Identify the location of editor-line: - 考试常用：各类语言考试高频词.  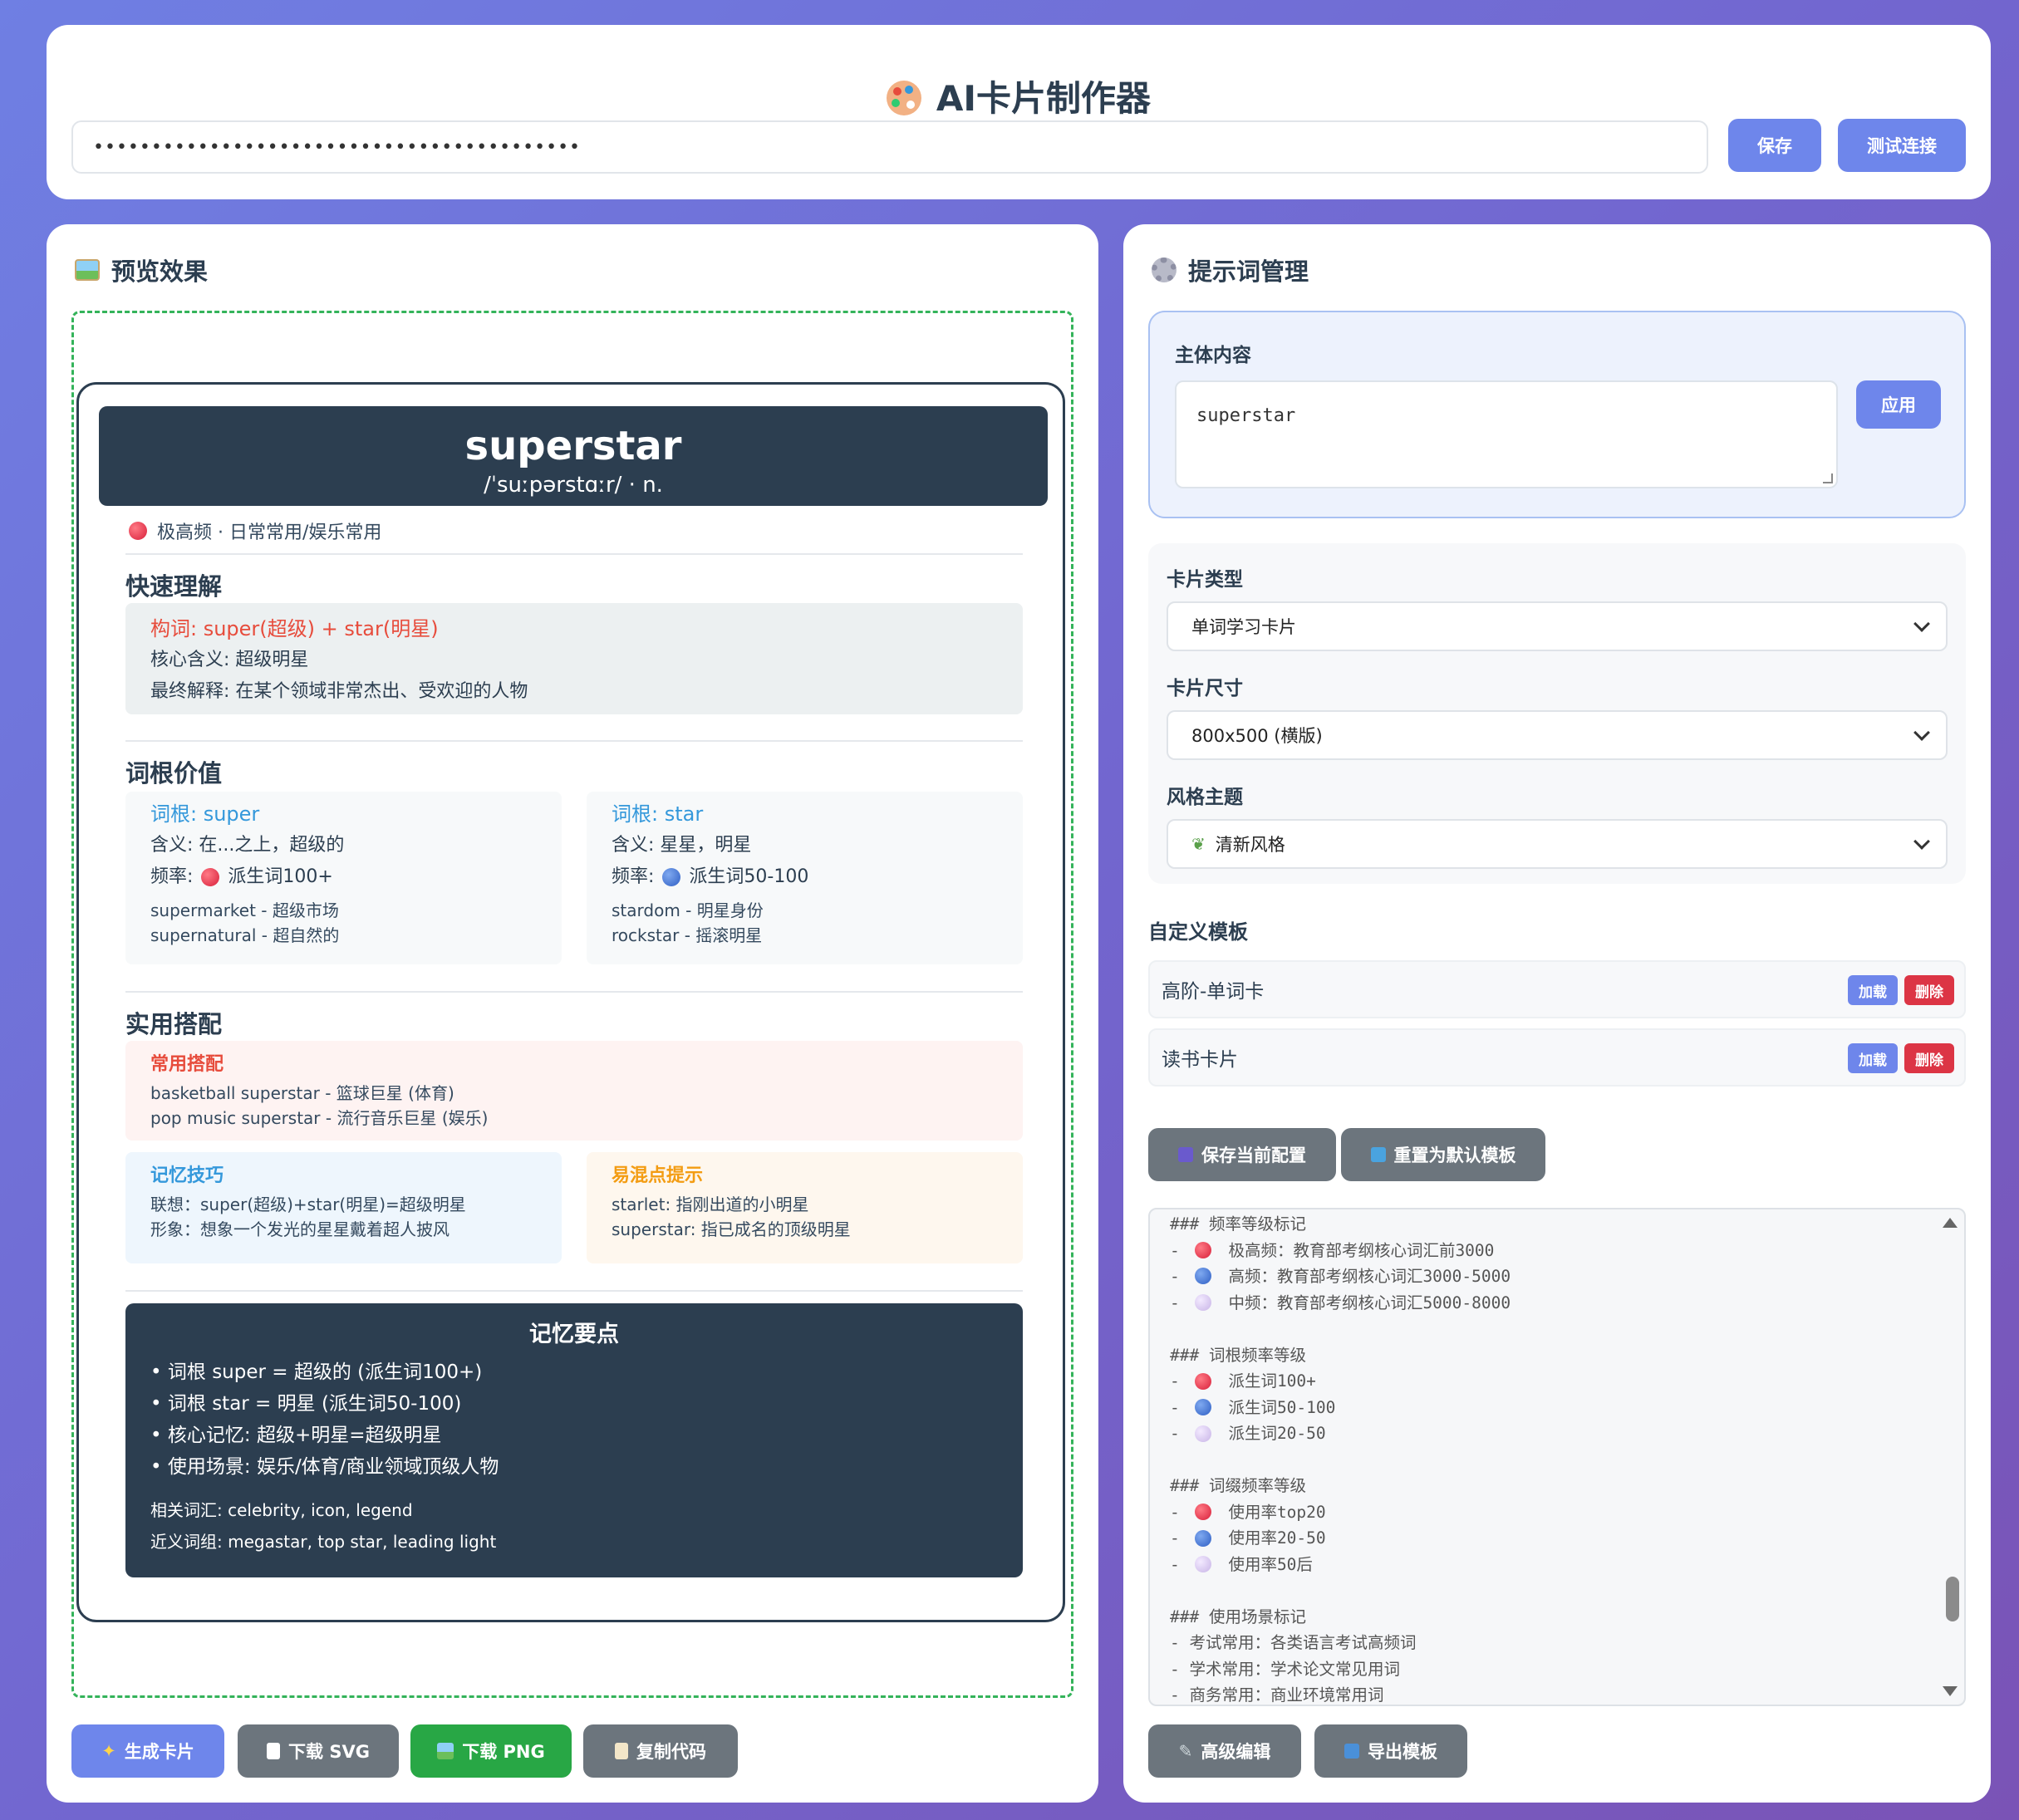
(1293, 1642).